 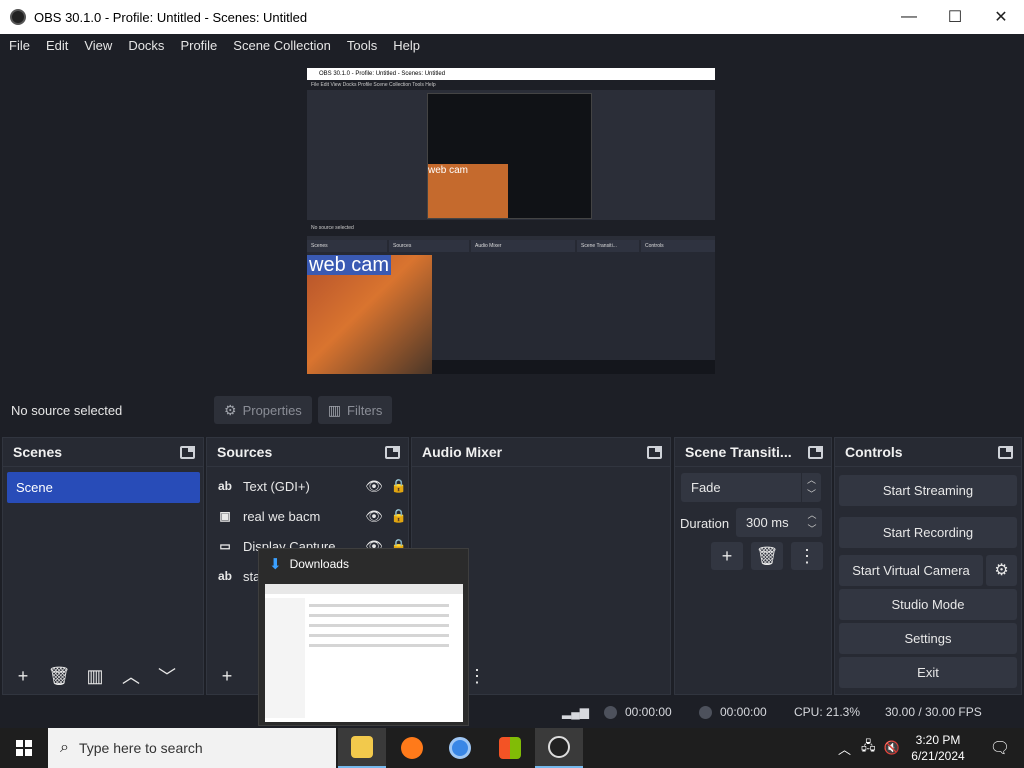 I want to click on cpu-usage: CPU: 21.3%, so click(x=827, y=712).